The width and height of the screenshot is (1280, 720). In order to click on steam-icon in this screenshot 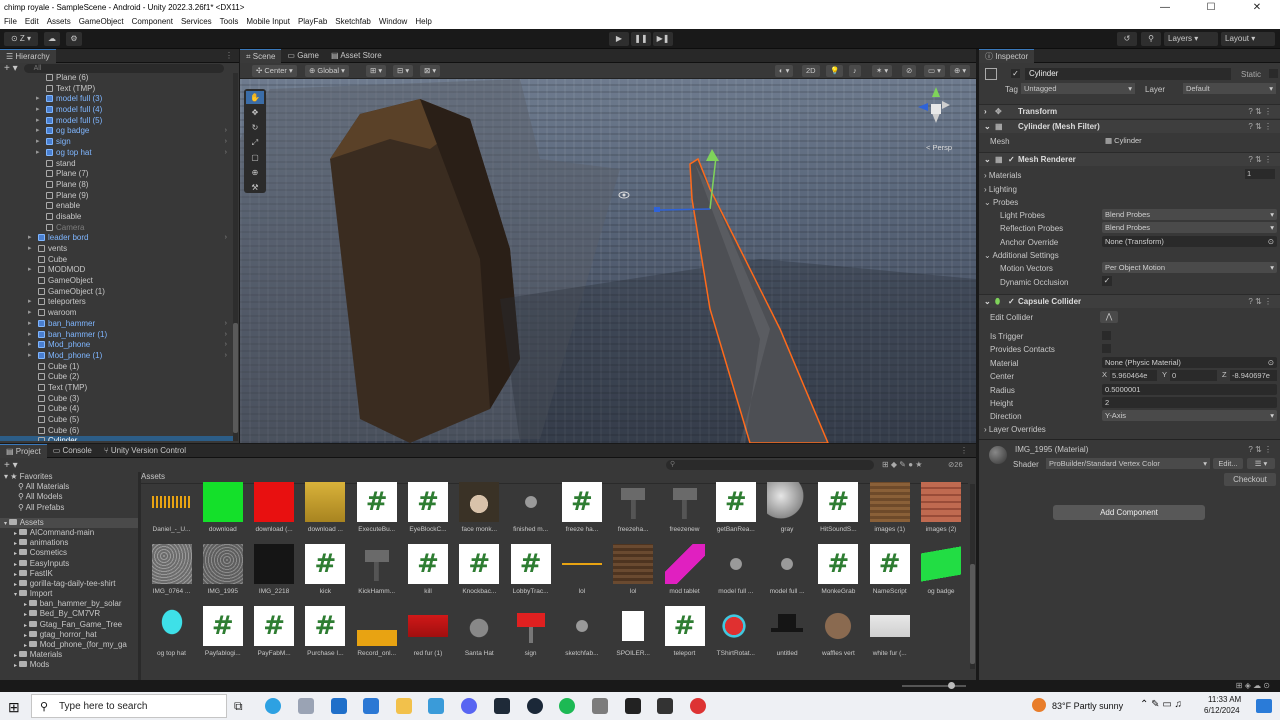, I will do `click(535, 706)`.